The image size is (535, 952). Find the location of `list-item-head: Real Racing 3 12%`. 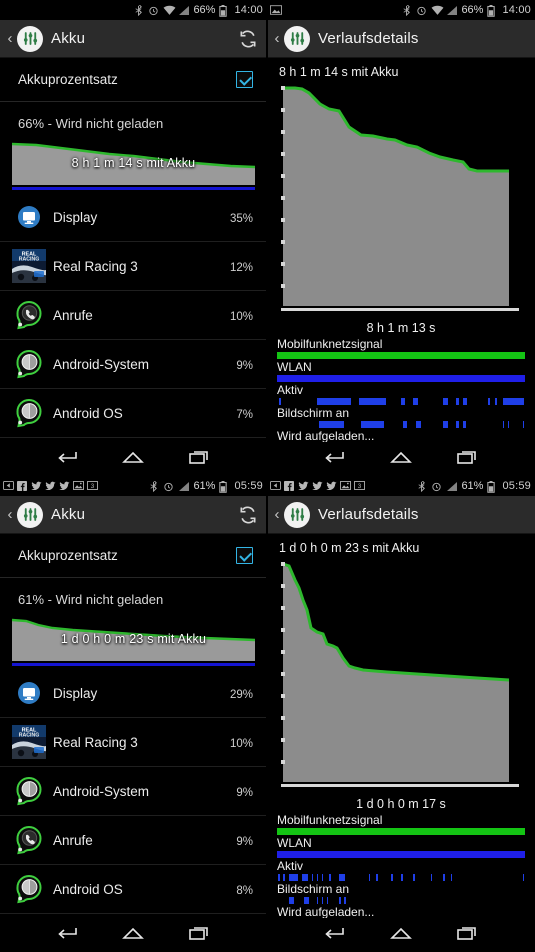

list-item-head: Real Racing 3 12% is located at coordinates (153, 266).